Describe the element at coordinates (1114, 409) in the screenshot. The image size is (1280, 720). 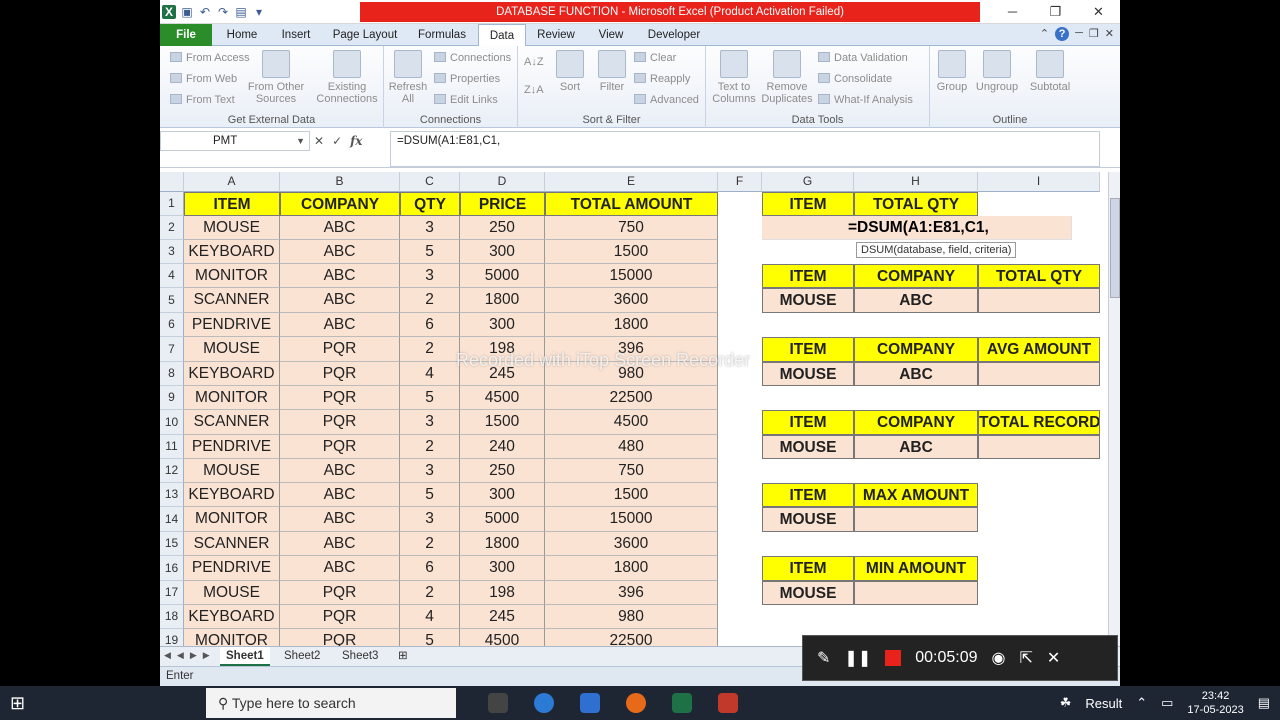
I see `vertical-scrollbar` at that location.